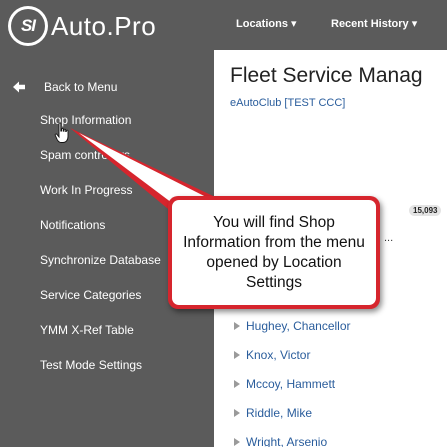  Describe the element at coordinates (298, 326) in the screenshot. I see `person-name: Hughey, Chancellor` at that location.